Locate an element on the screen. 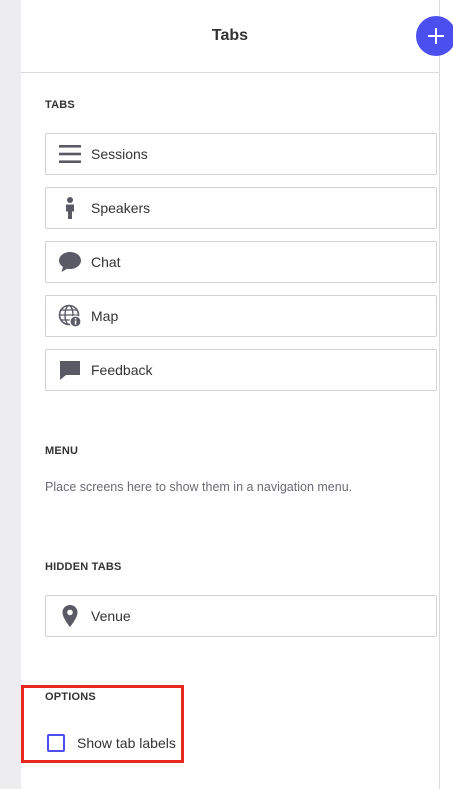 This screenshot has height=789, width=453. tab-item-sessions: Sessions is located at coordinates (241, 154).